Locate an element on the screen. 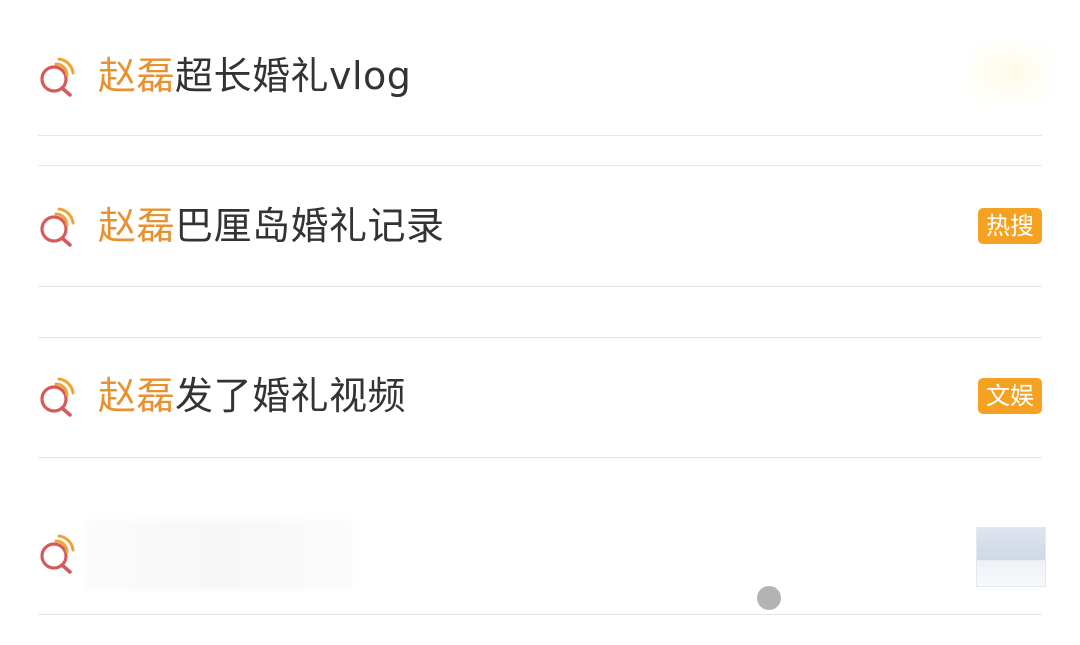 This screenshot has height=645, width=1080. suggestion-text: 赵磊巴厘岛婚礼记录 is located at coordinates (271, 226).